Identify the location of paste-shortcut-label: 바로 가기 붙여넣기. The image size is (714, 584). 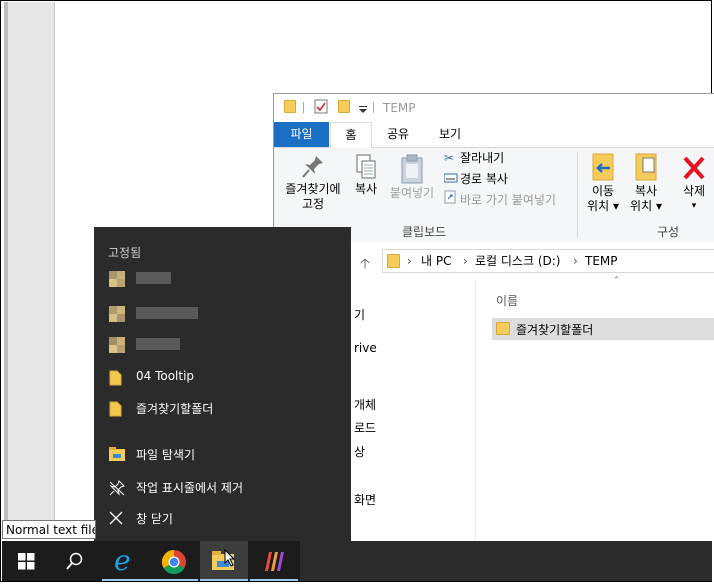
(508, 200).